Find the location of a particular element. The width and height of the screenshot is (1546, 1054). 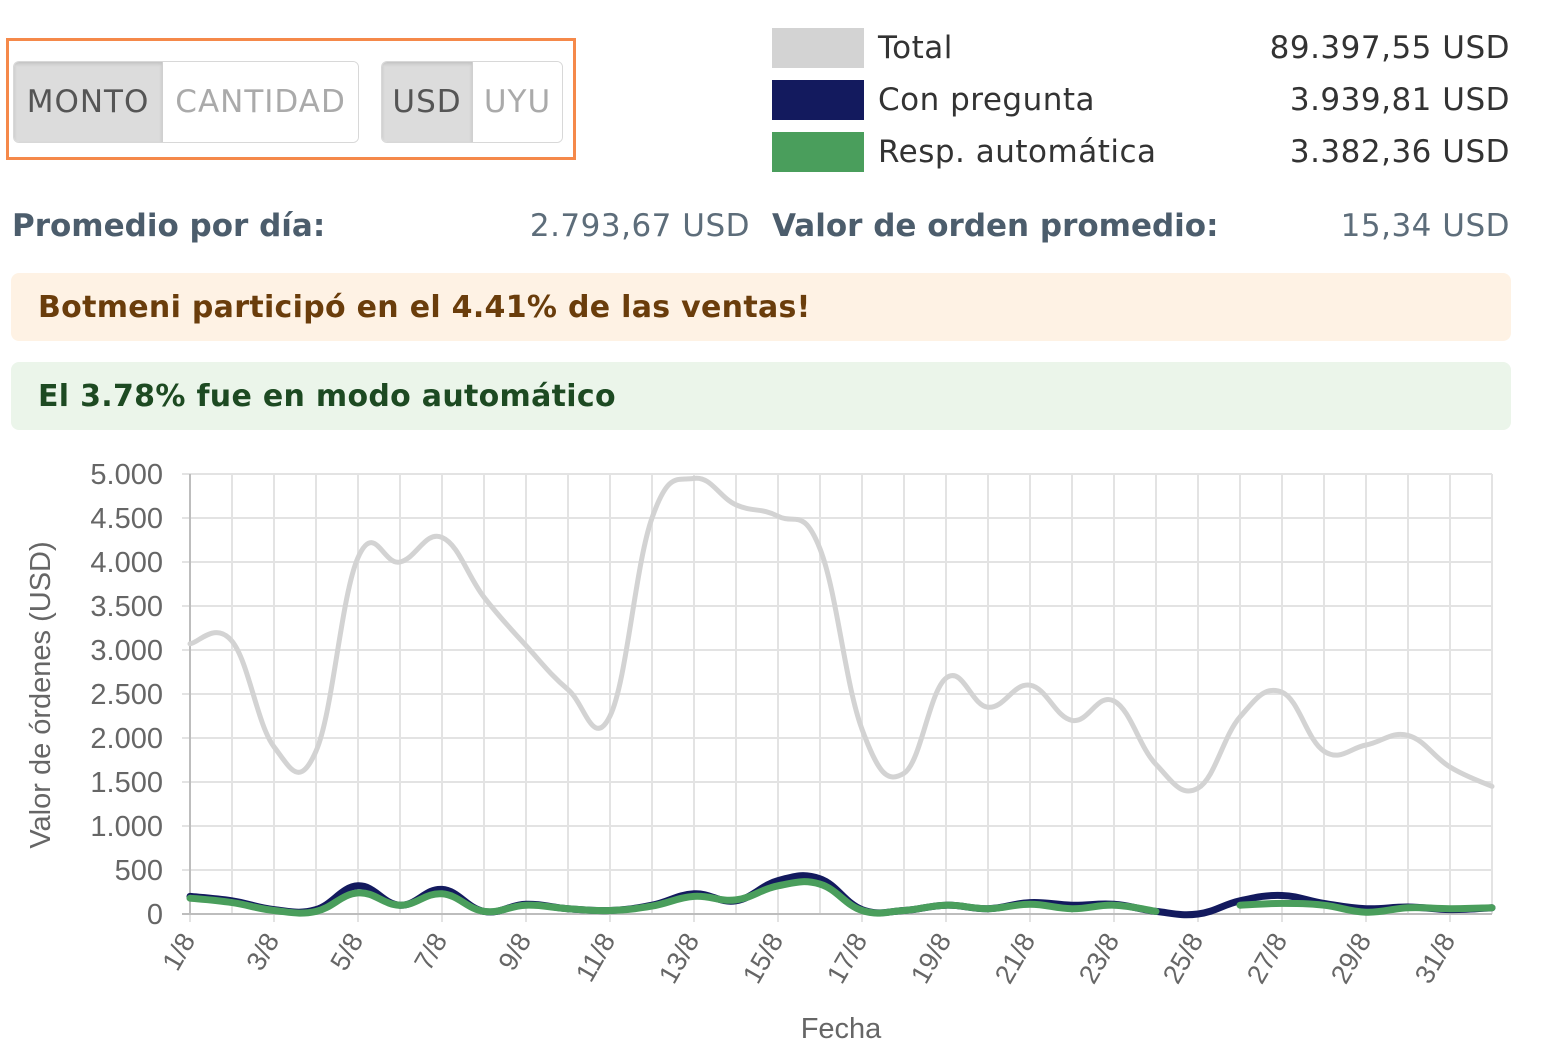

y-tick-label: 0 is located at coordinates (155, 915).